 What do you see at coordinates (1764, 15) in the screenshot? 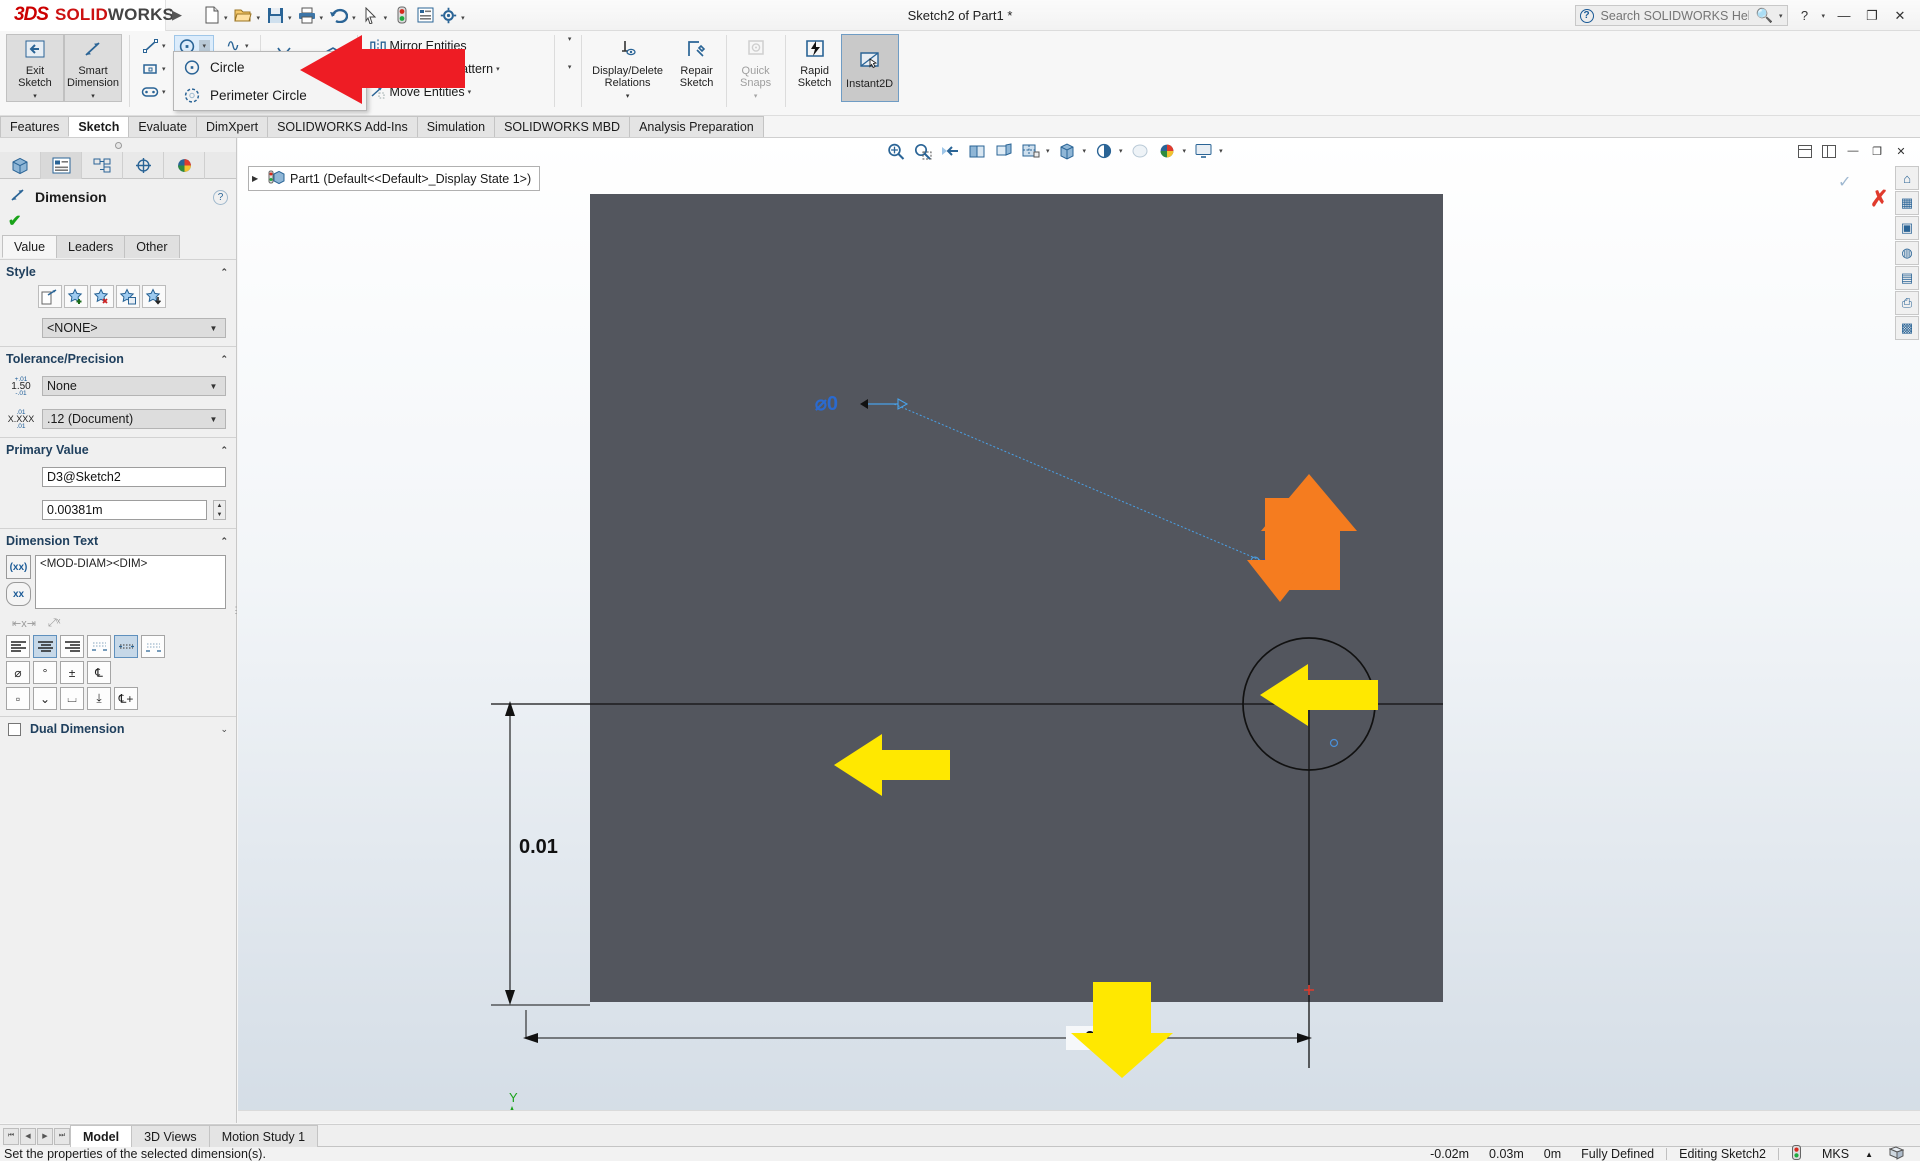
I see `search-icon: 🔍` at bounding box center [1764, 15].